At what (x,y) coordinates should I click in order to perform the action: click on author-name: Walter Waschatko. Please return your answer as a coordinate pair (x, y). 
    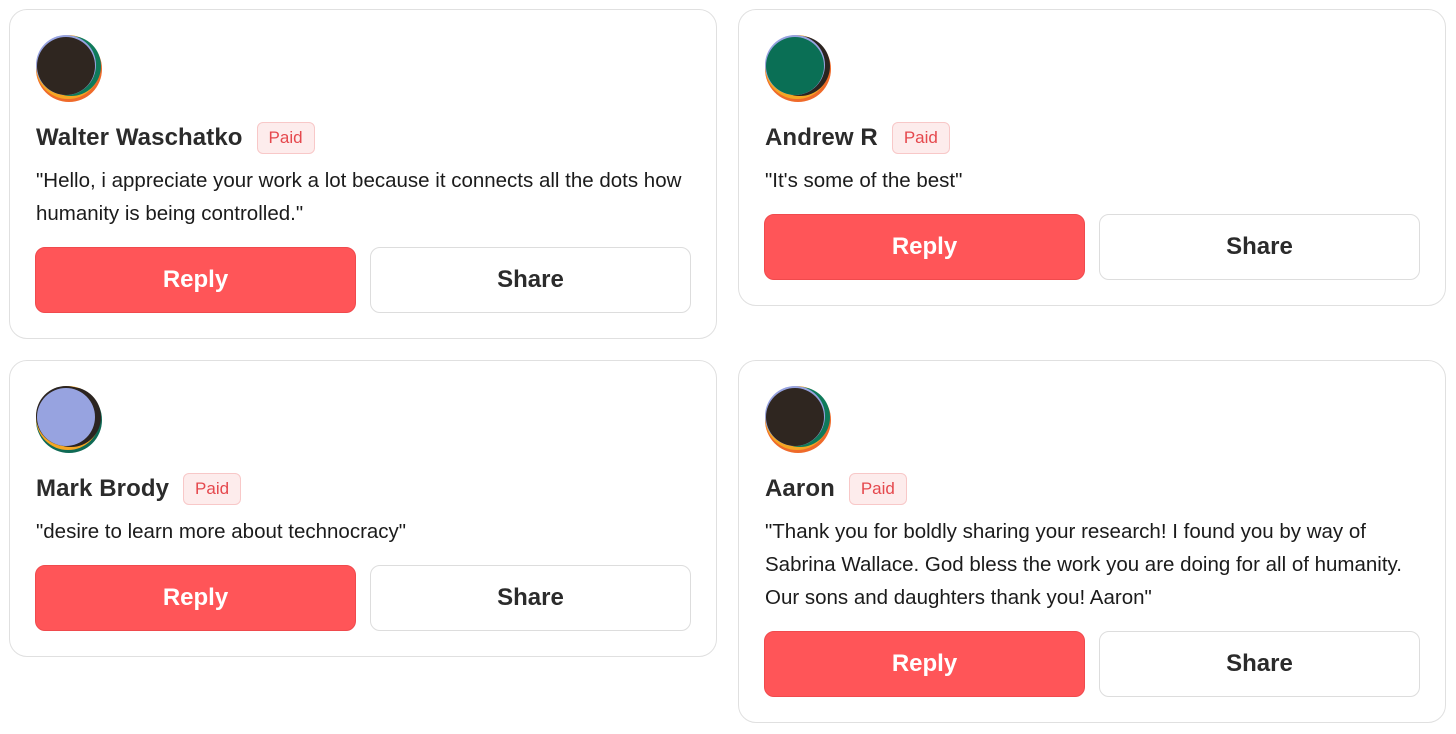
    Looking at the image, I should click on (139, 138).